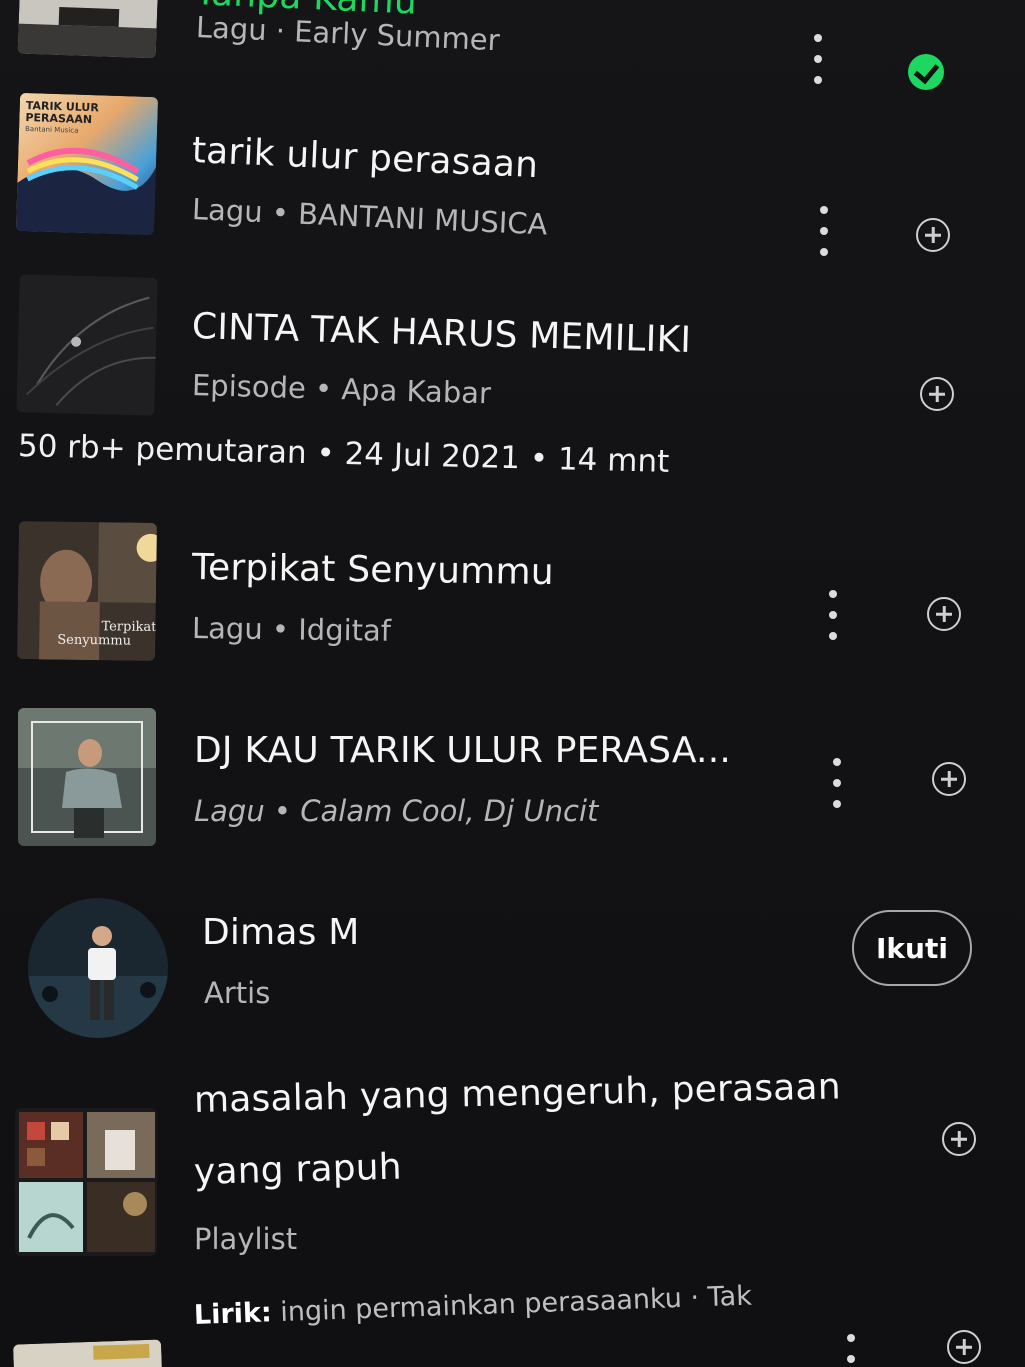 The image size is (1025, 1367). I want to click on follow-button: Ikuti, so click(912, 948).